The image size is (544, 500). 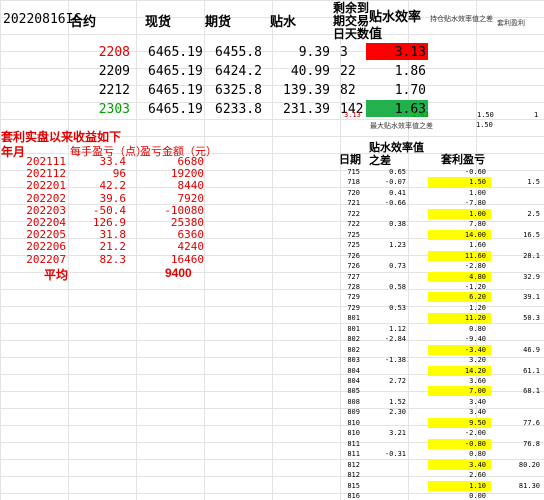 What do you see at coordinates (113, 247) in the screenshot?
I see `summary-points: 21.2` at bounding box center [113, 247].